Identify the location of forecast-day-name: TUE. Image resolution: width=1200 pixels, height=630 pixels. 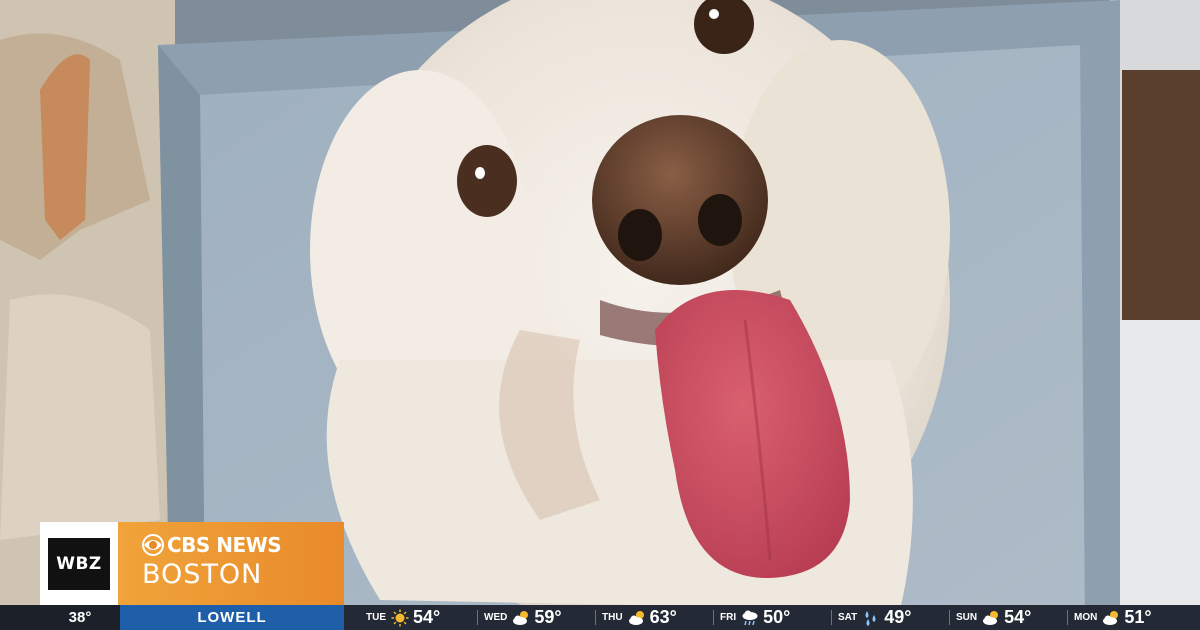
(376, 617).